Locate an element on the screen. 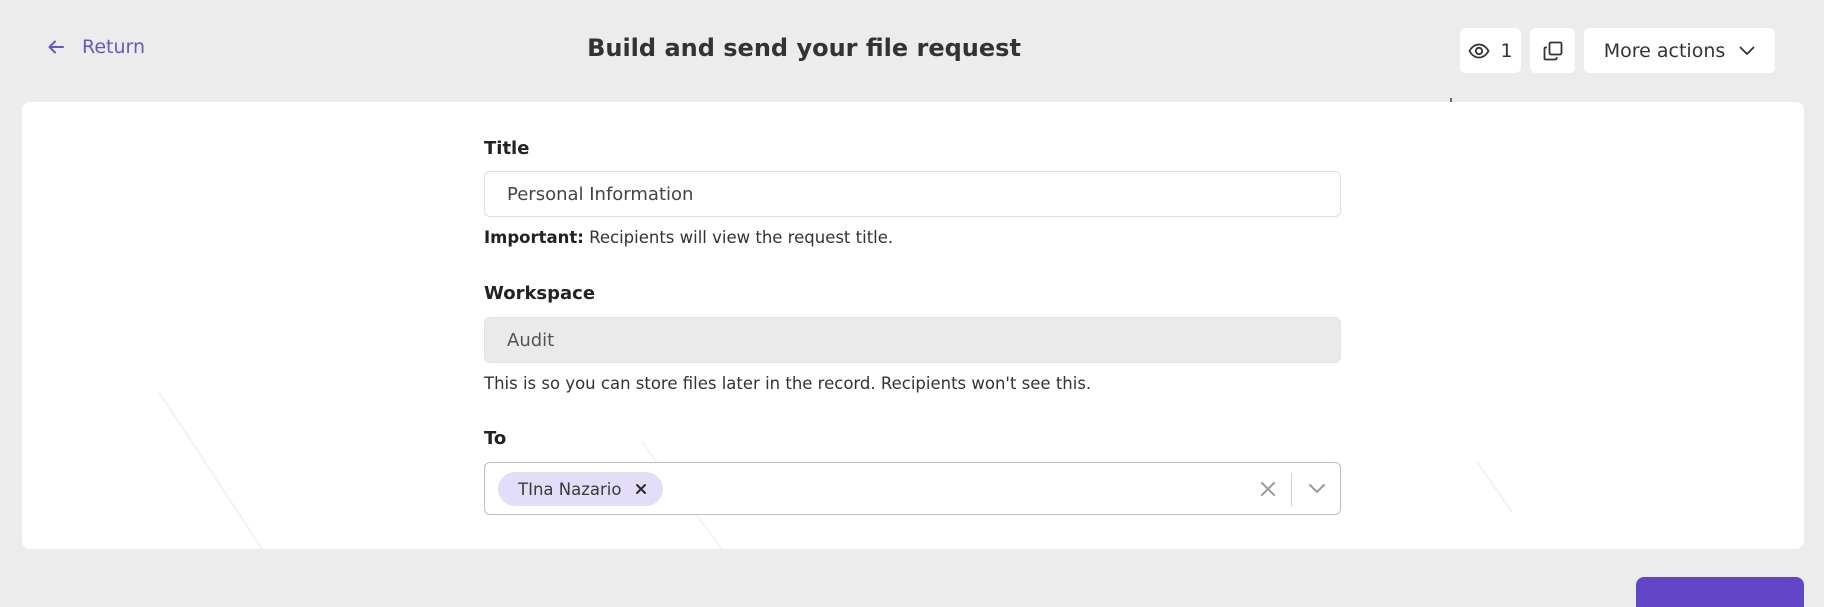 The image size is (1824, 607). more-actions-label: More actions is located at coordinates (1664, 50).